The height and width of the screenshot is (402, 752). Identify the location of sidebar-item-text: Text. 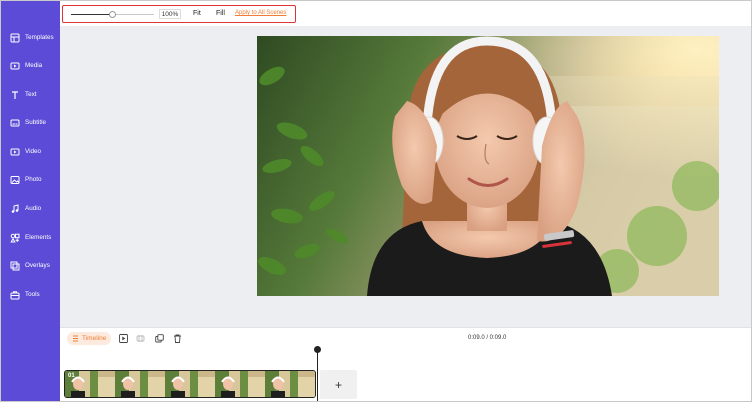
(30, 95).